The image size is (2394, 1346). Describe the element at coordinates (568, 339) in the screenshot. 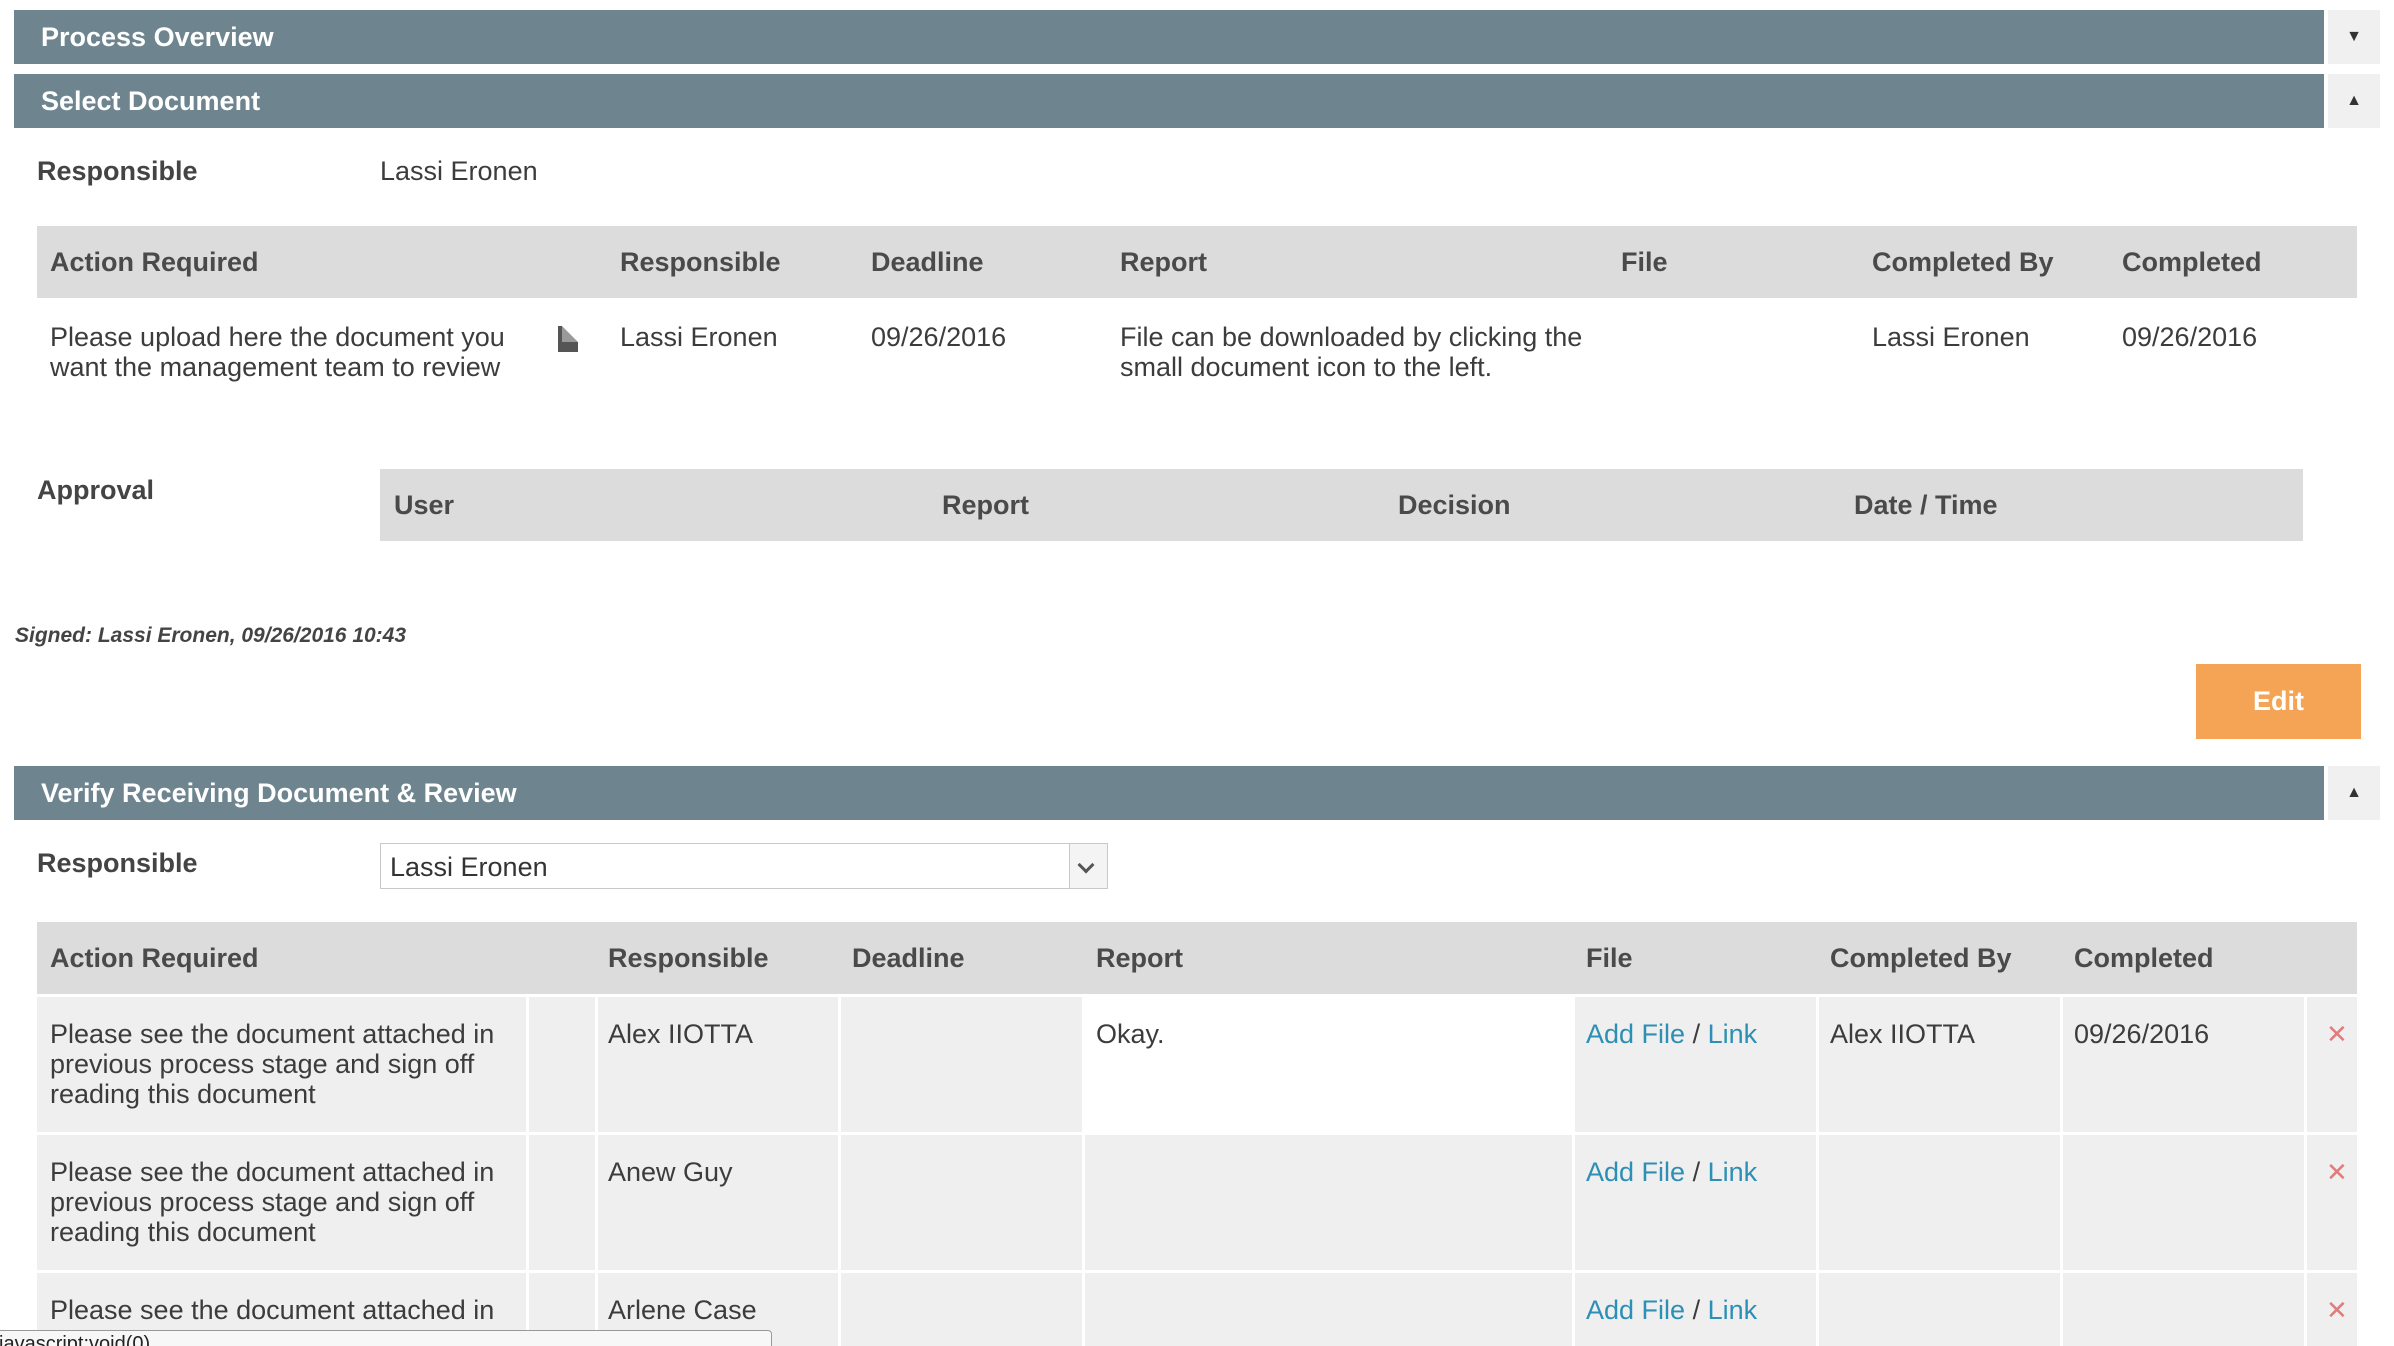

I see `document-icon` at that location.